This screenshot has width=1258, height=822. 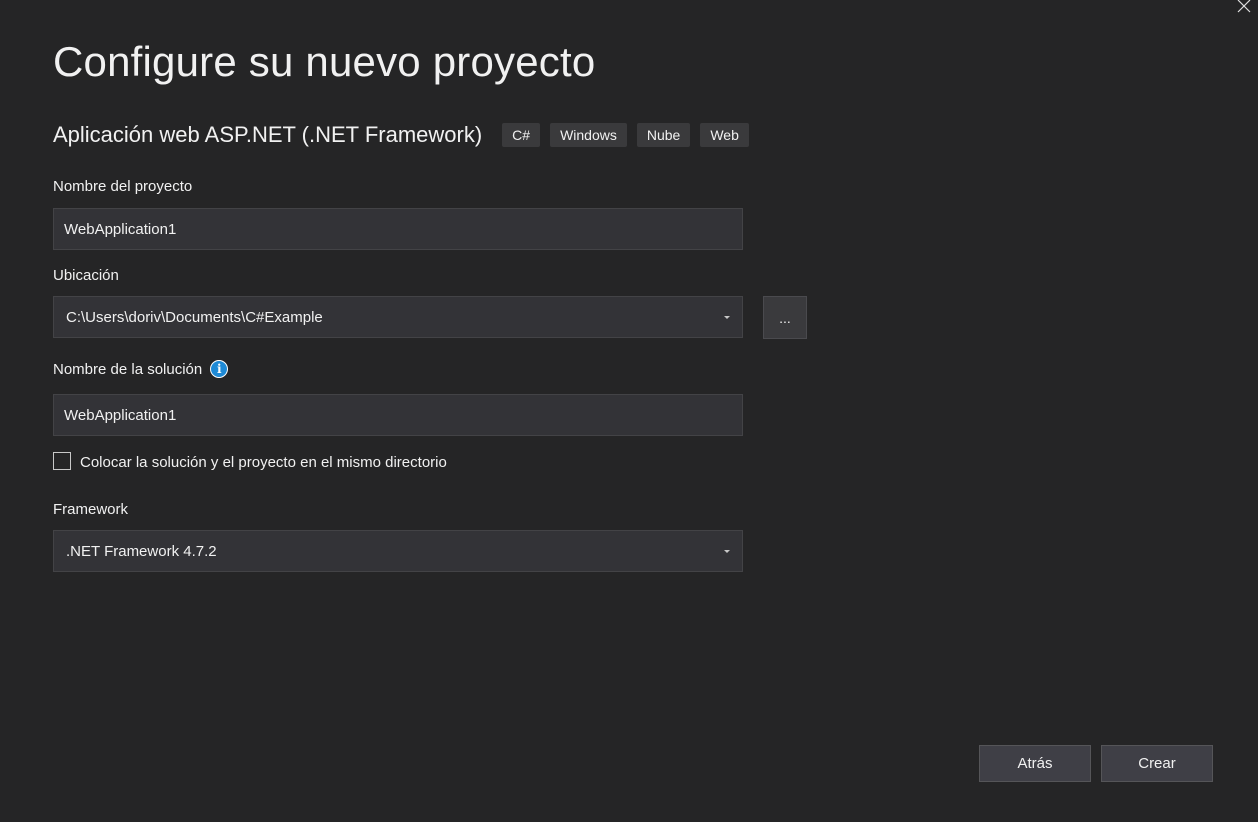 I want to click on framework-label: Framework, so click(x=91, y=509).